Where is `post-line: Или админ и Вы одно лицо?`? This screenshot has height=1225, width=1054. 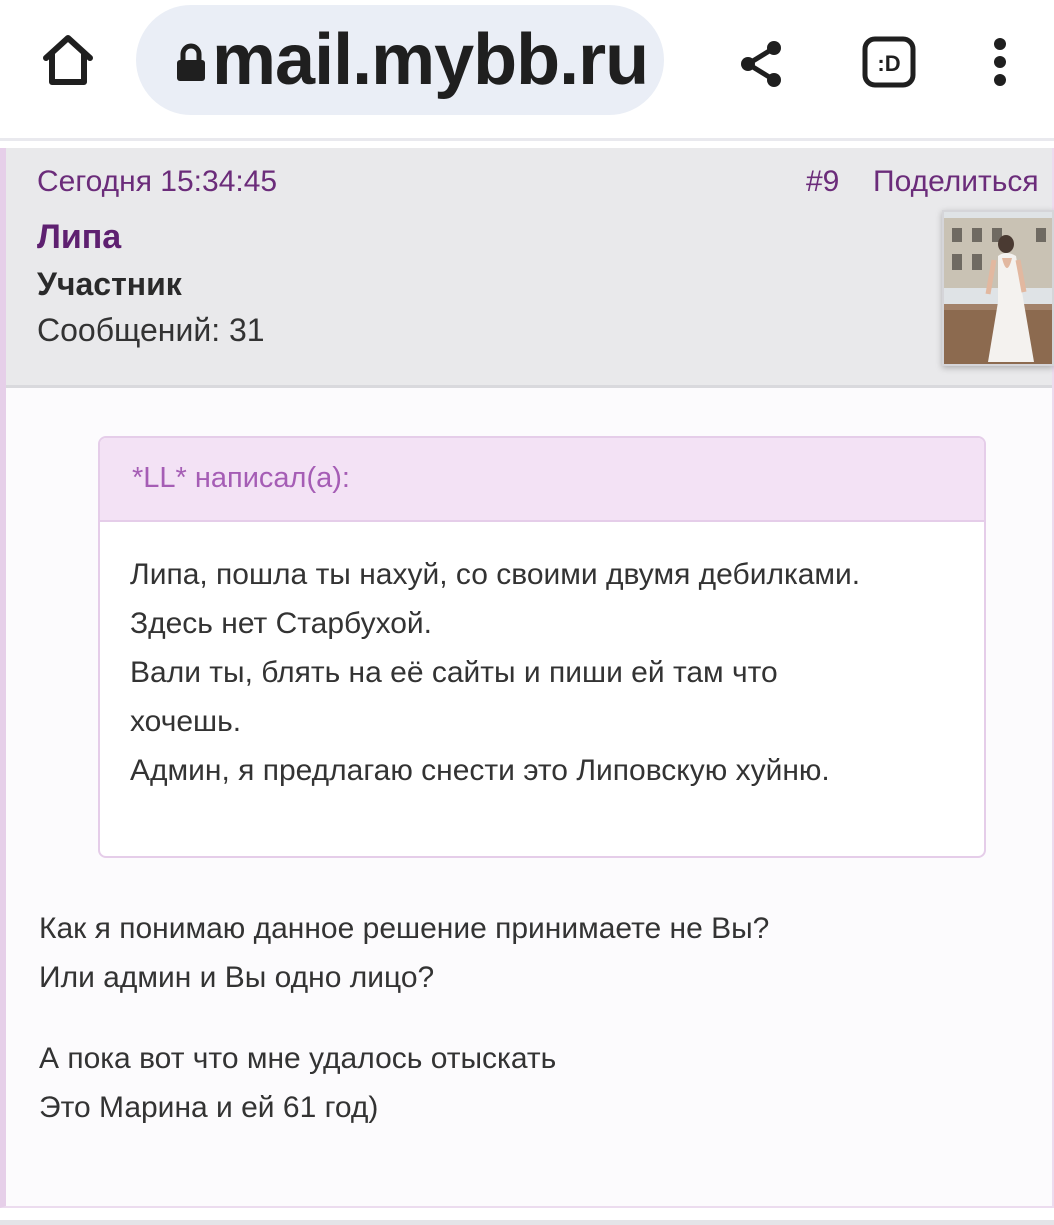
post-line: Или админ и Вы одно лицо? is located at coordinates (237, 977).